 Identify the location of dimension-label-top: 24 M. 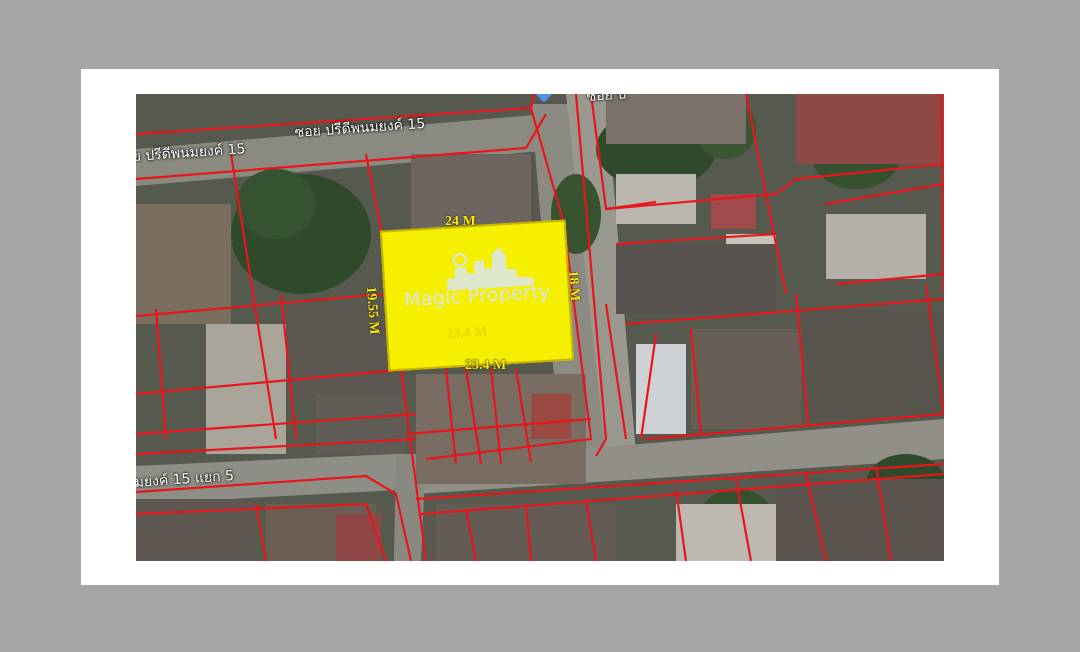
(460, 221).